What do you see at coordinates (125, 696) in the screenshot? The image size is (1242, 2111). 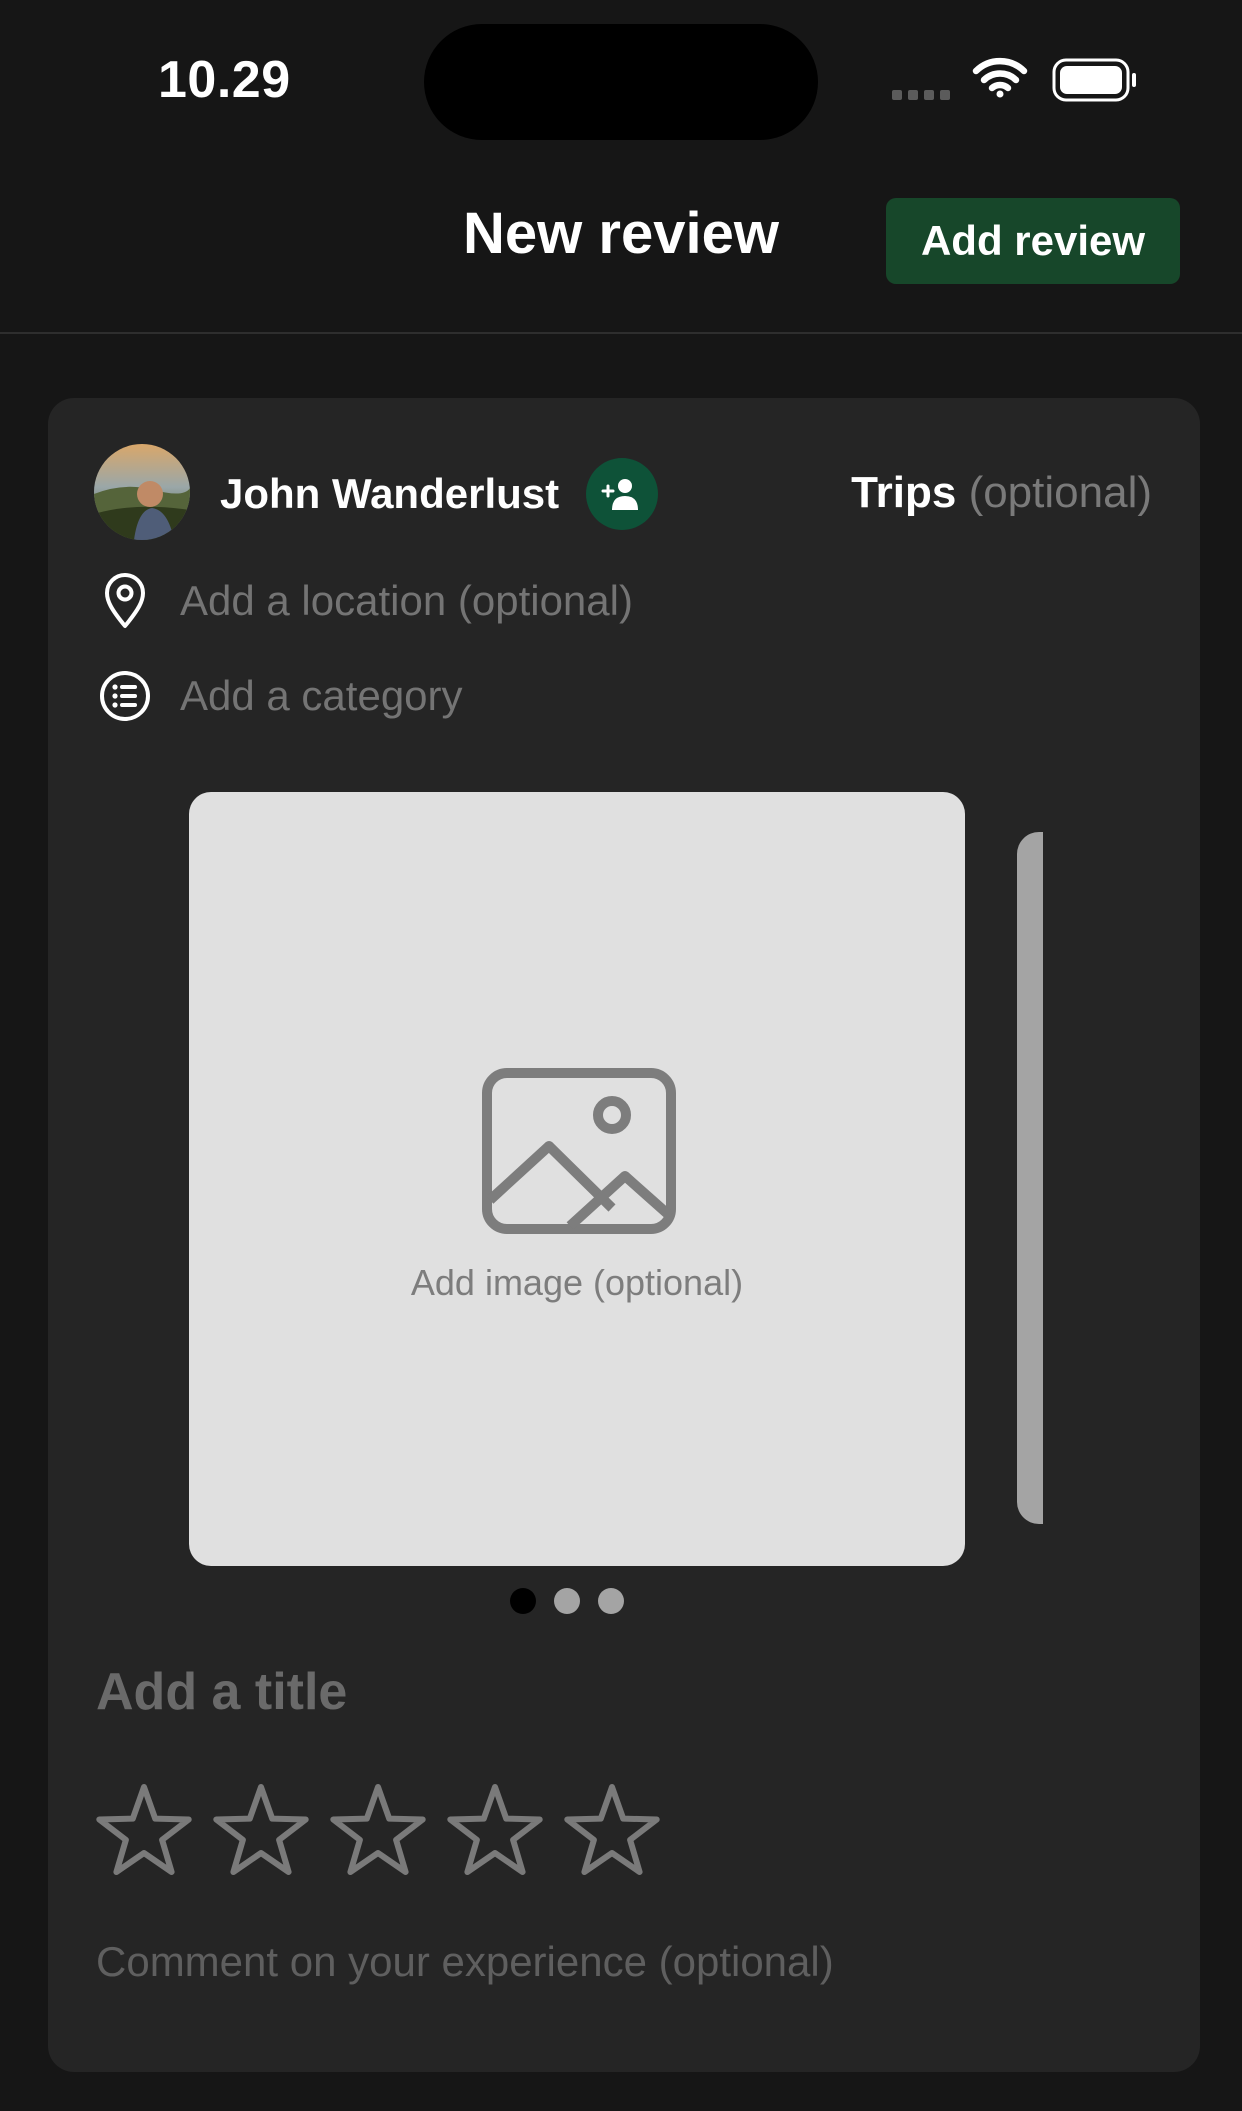 I see `list-icon` at bounding box center [125, 696].